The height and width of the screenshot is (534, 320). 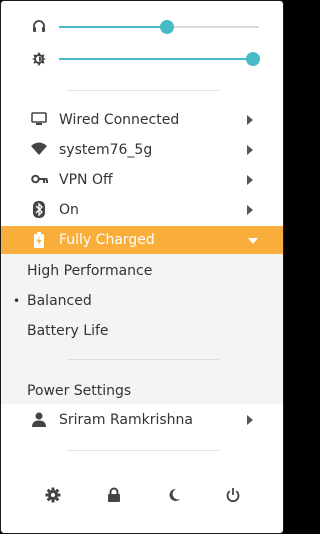 I want to click on power-mode-battery-life: Battery Life, so click(x=68, y=331).